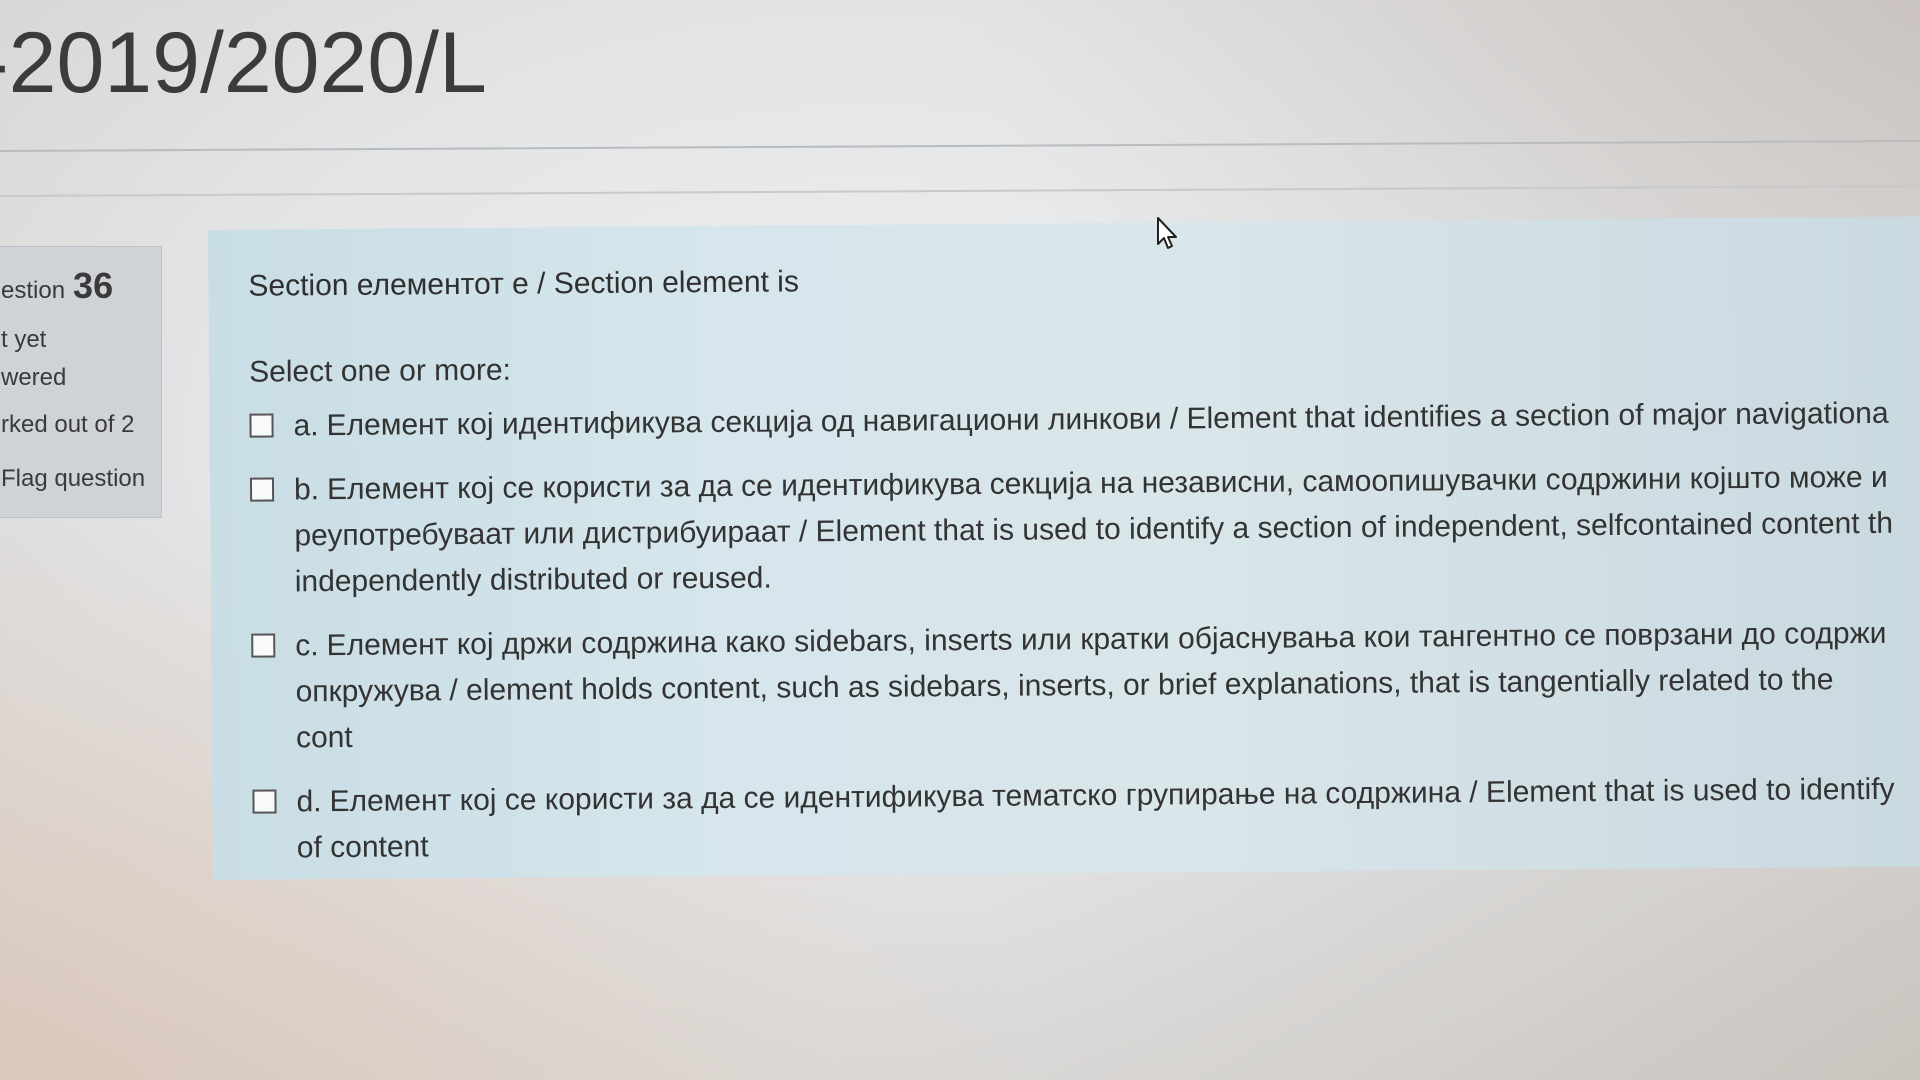 This screenshot has height=1080, width=1920. Describe the element at coordinates (93, 285) in the screenshot. I see `question-number: 36` at that location.